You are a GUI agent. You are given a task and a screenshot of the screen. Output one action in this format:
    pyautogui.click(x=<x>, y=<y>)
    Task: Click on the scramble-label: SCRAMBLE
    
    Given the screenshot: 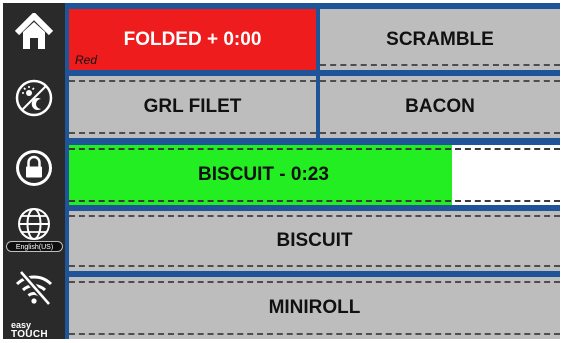 What is the action you would take?
    pyautogui.click(x=440, y=39)
    